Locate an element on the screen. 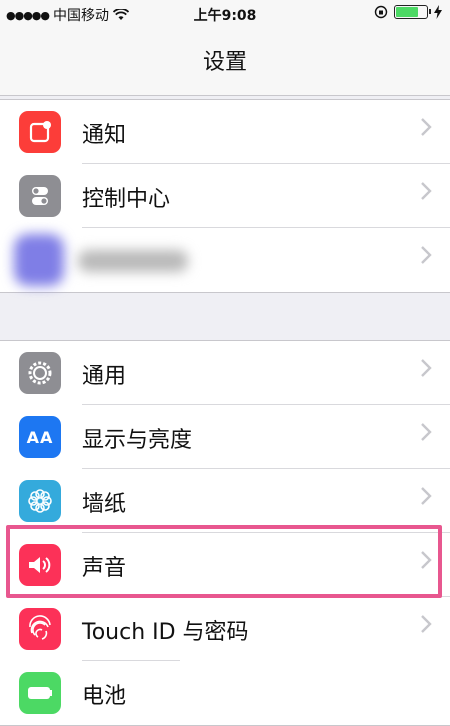  navigation-bar: 设置 is located at coordinates (225, 62).